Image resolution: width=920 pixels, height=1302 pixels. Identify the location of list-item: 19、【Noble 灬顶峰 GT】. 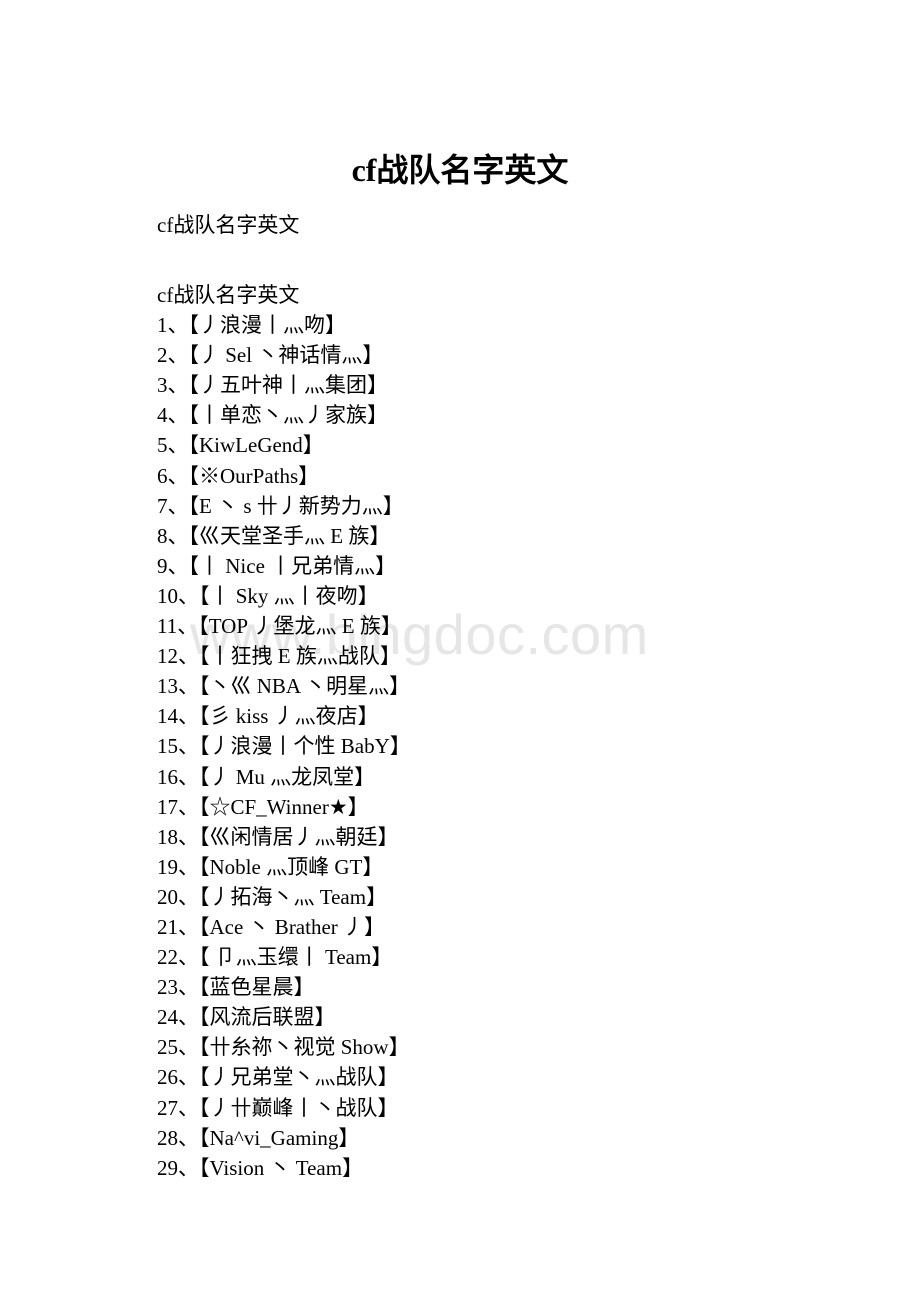
(284, 867).